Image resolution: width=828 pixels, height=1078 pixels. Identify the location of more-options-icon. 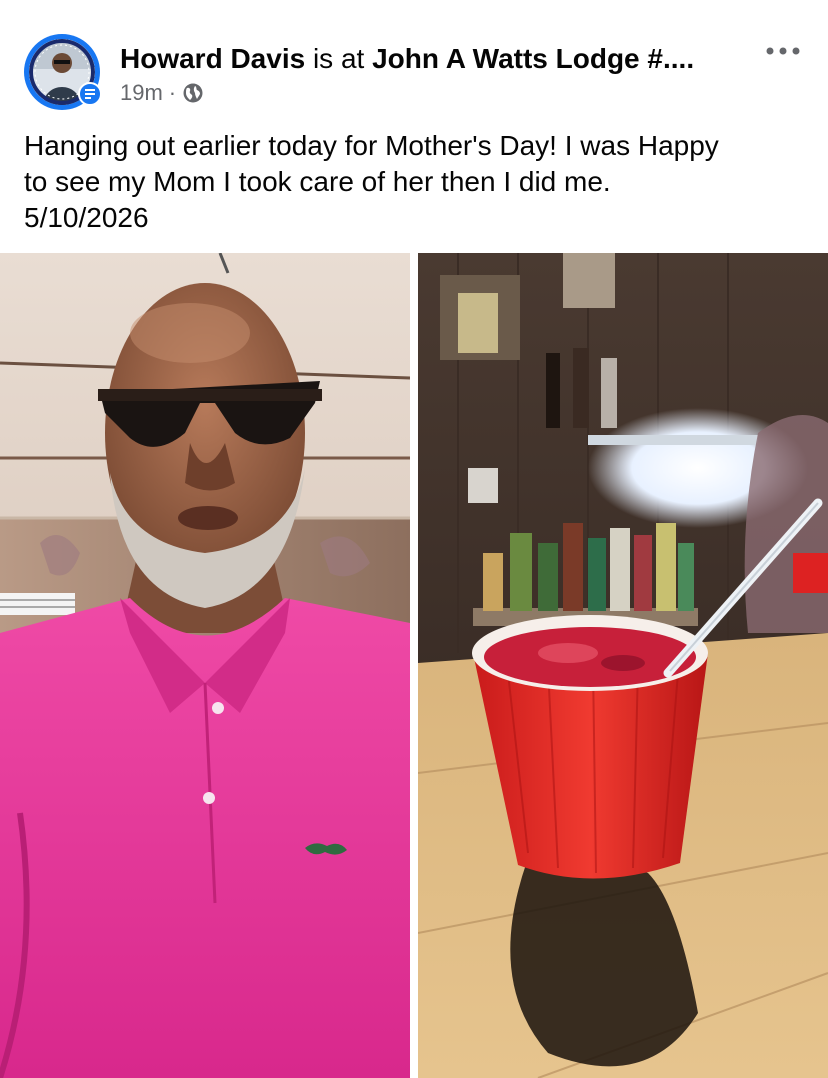
(783, 51).